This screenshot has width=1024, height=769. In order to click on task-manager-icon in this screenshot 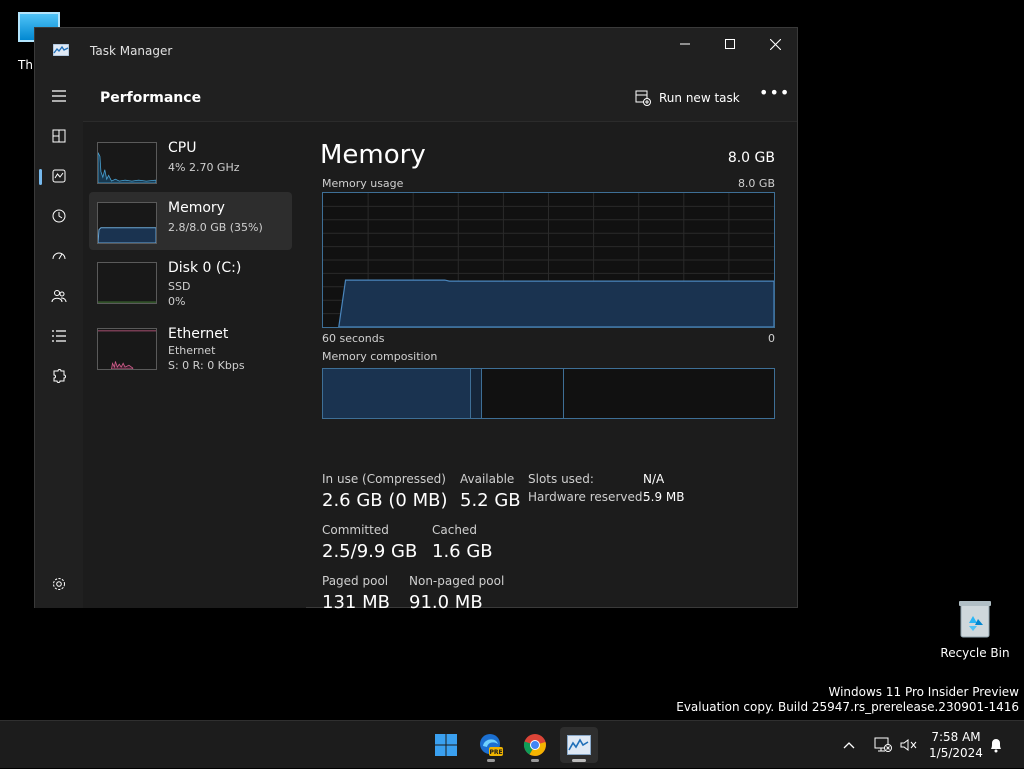, I will do `click(61, 50)`.